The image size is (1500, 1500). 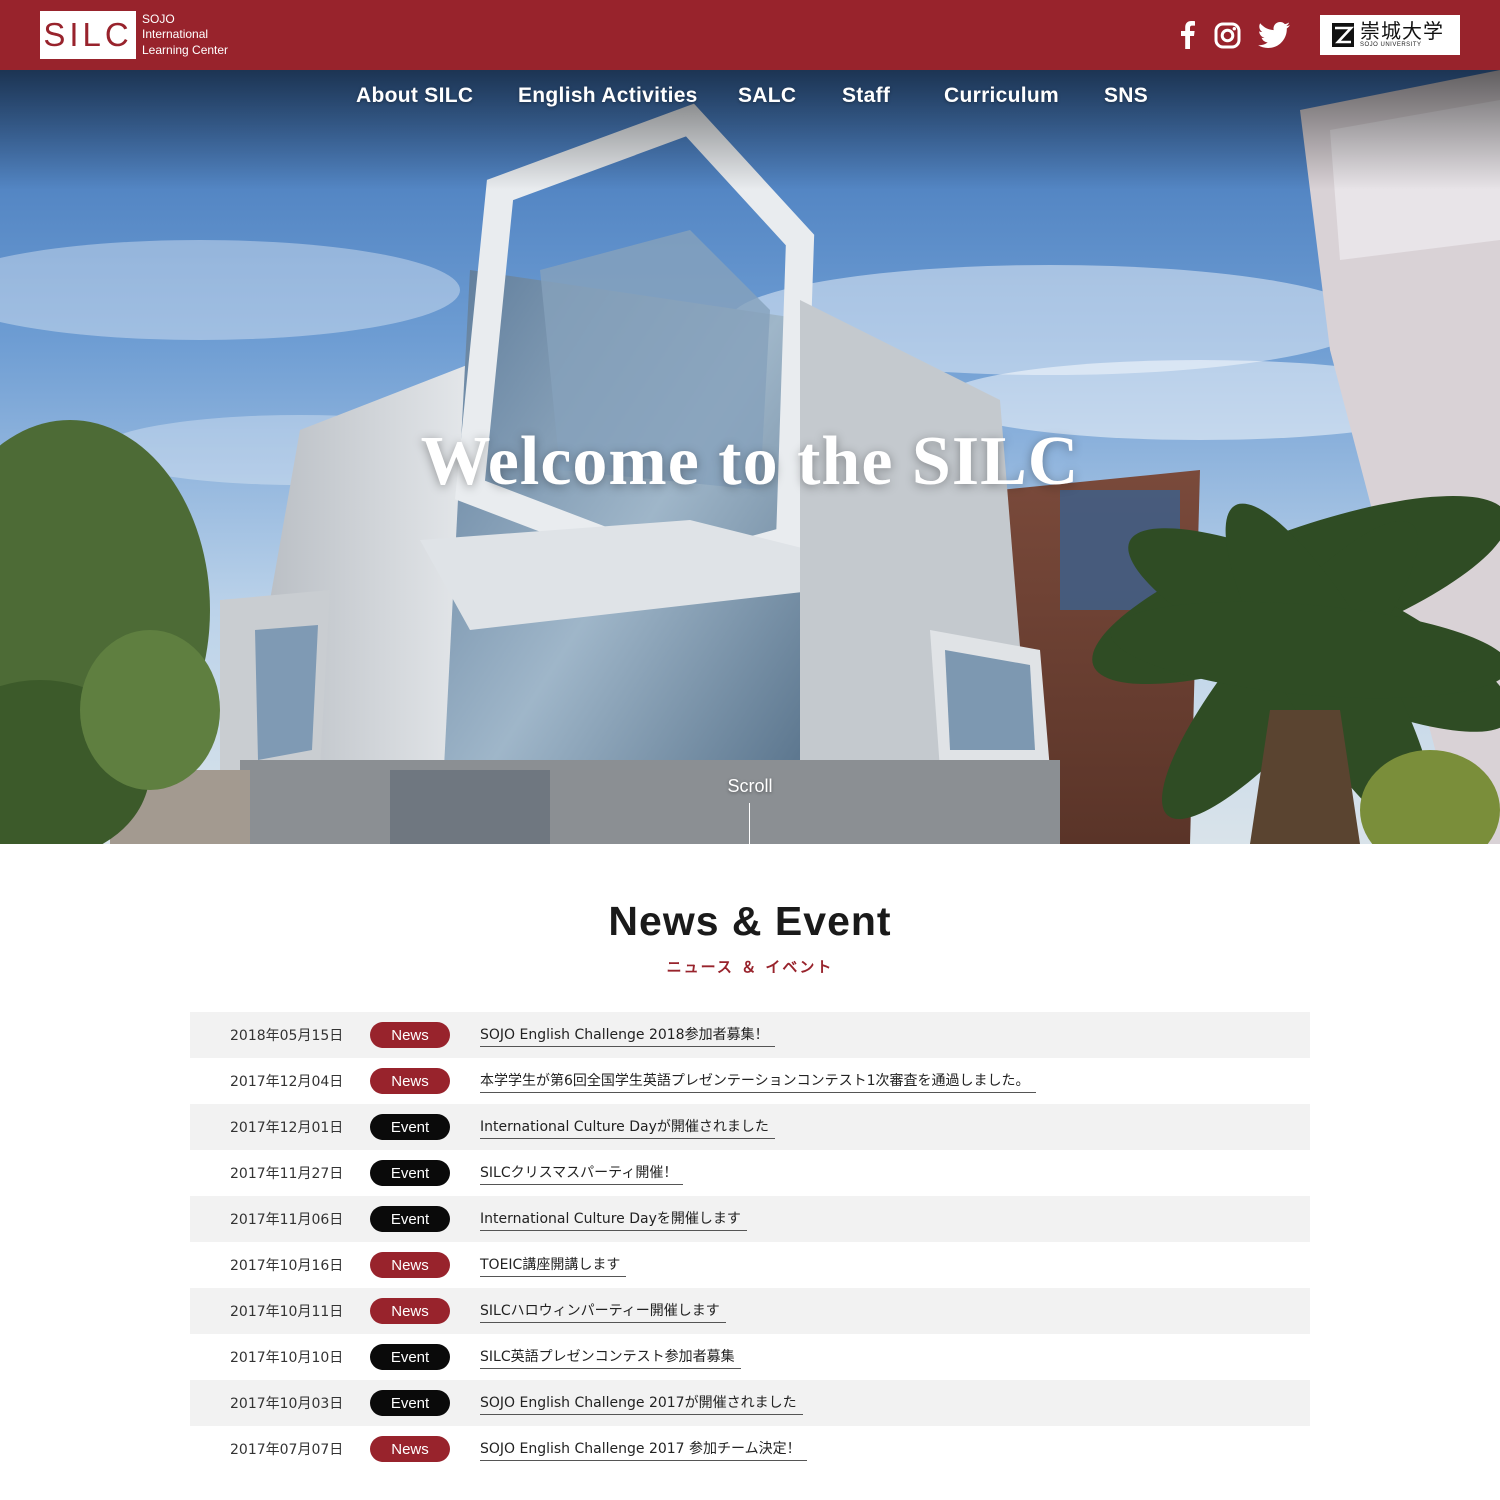 What do you see at coordinates (641, 1403) in the screenshot?
I see `news-link: SOJO English Challenge 2017が開催されました` at bounding box center [641, 1403].